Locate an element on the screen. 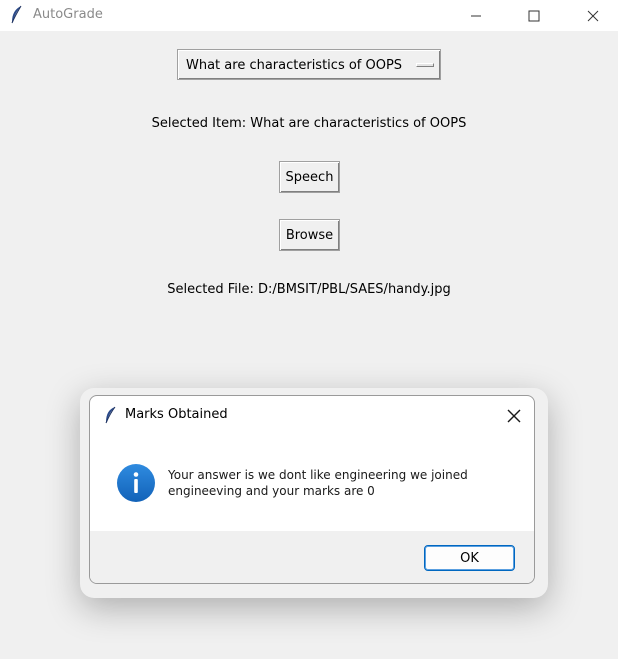  question-dropdown: What are characteristics of OOPS is located at coordinates (309, 64).